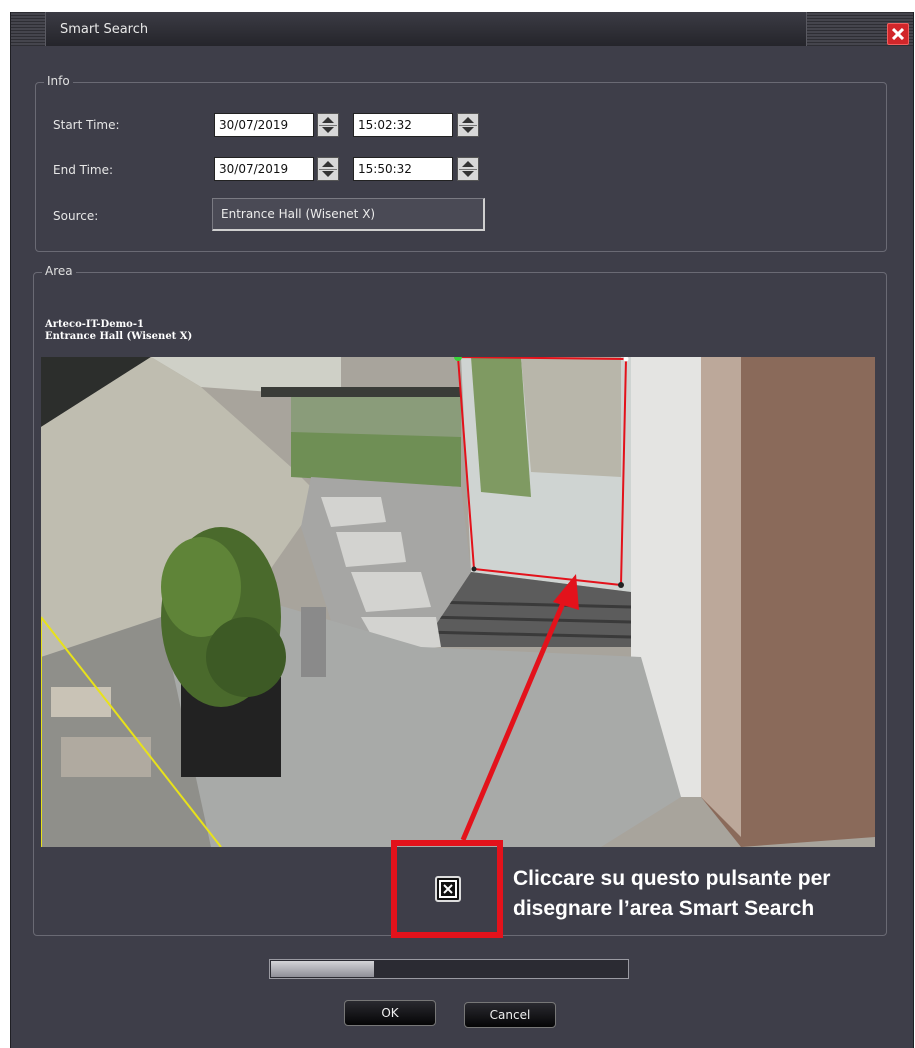 The width and height of the screenshot is (915, 1048). What do you see at coordinates (390, 1013) in the screenshot?
I see `ok-button: OK` at bounding box center [390, 1013].